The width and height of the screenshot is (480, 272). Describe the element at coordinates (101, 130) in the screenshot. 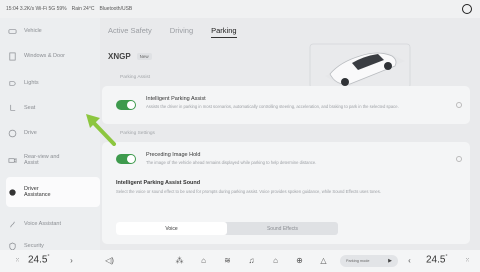

I see `annotation-arrow-icon` at that location.